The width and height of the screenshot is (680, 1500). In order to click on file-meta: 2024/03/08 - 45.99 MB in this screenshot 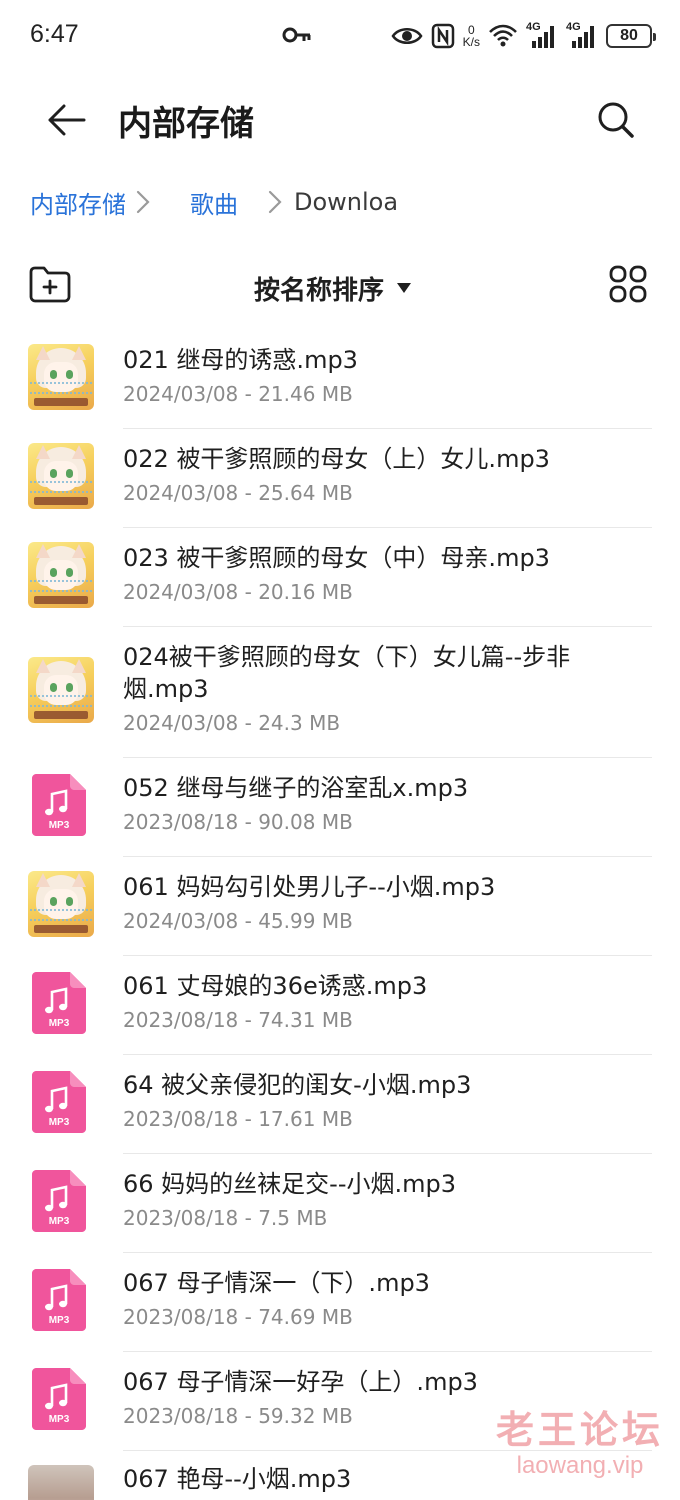, I will do `click(238, 921)`.